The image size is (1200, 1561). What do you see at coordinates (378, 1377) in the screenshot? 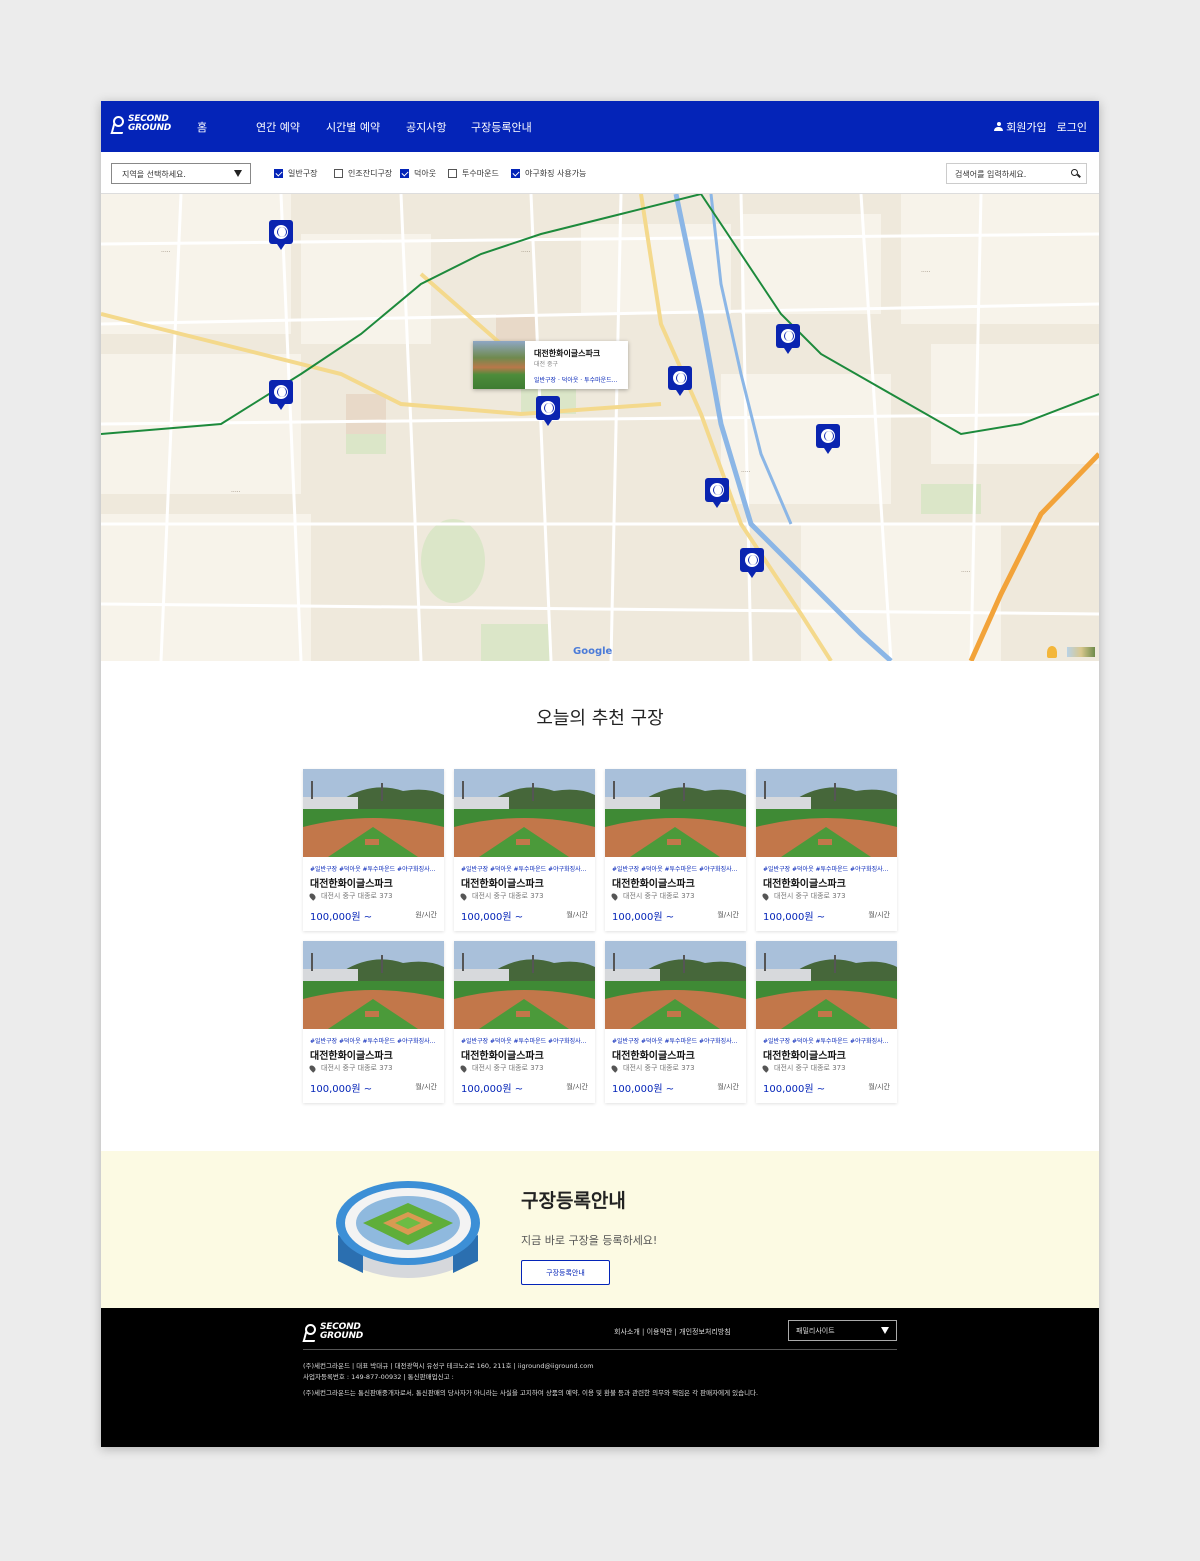
I see `business-registration: 사업자등록번호 : 149-877-00932 | 통신판매업신고 :` at bounding box center [378, 1377].